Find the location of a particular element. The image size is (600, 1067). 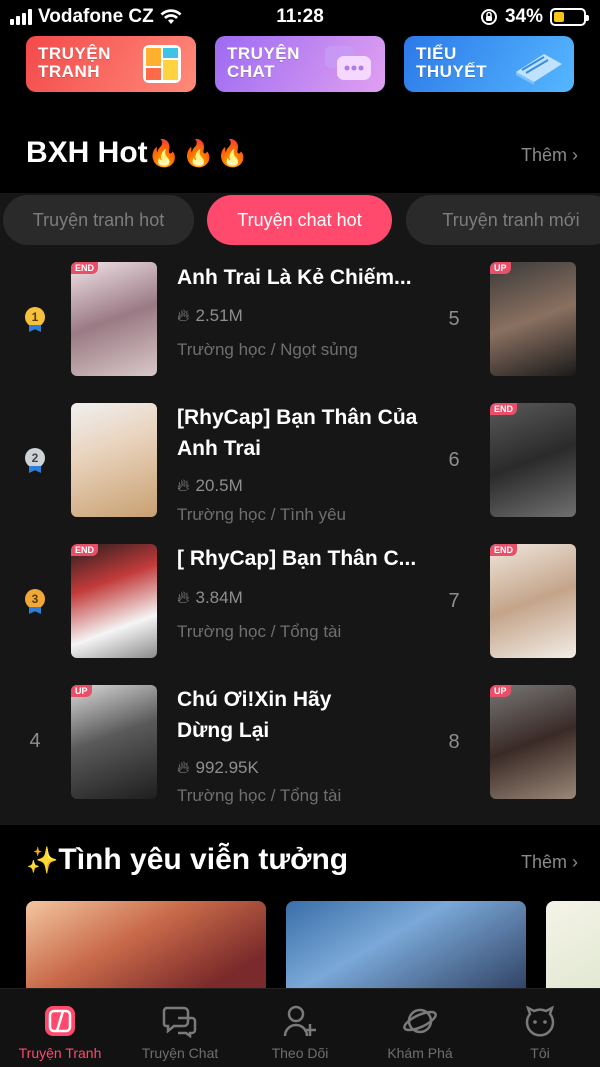

item-title: Chú Ơi!Xin Hãy Dừng Lại is located at coordinates (277, 715).